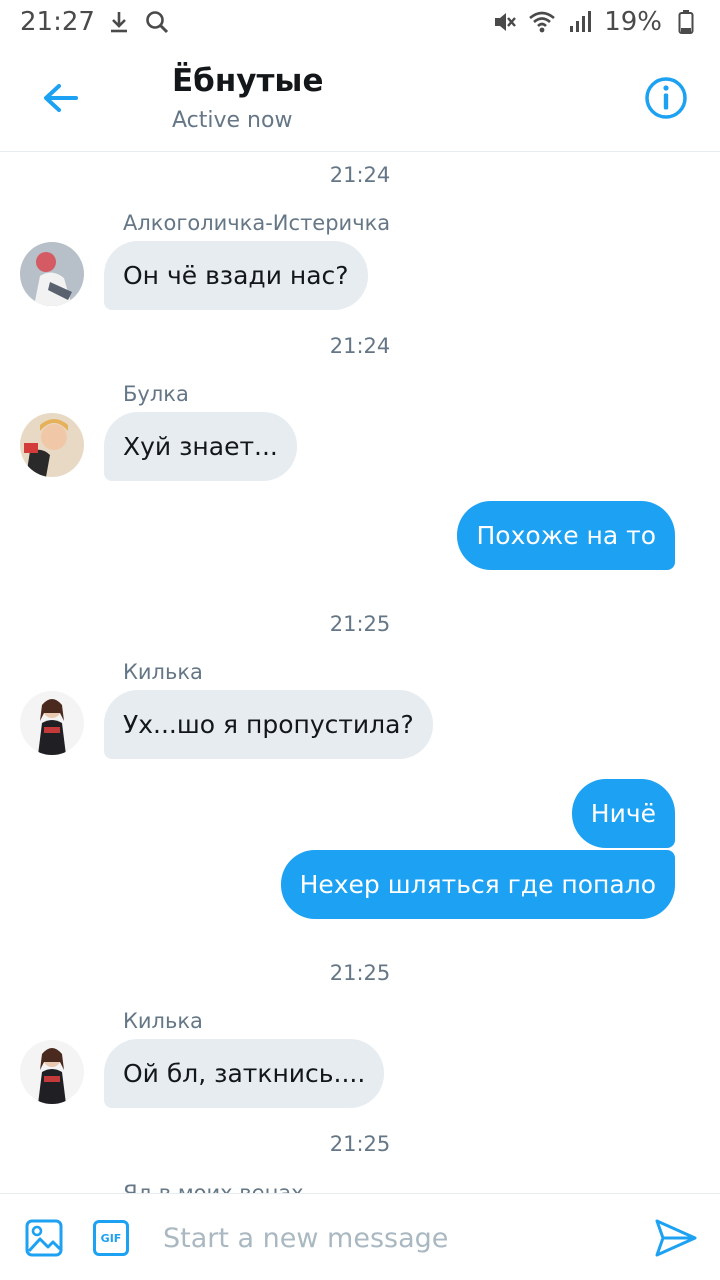  What do you see at coordinates (257, 223) in the screenshot?
I see `sender-name: Алкоголичка-Истеричка` at bounding box center [257, 223].